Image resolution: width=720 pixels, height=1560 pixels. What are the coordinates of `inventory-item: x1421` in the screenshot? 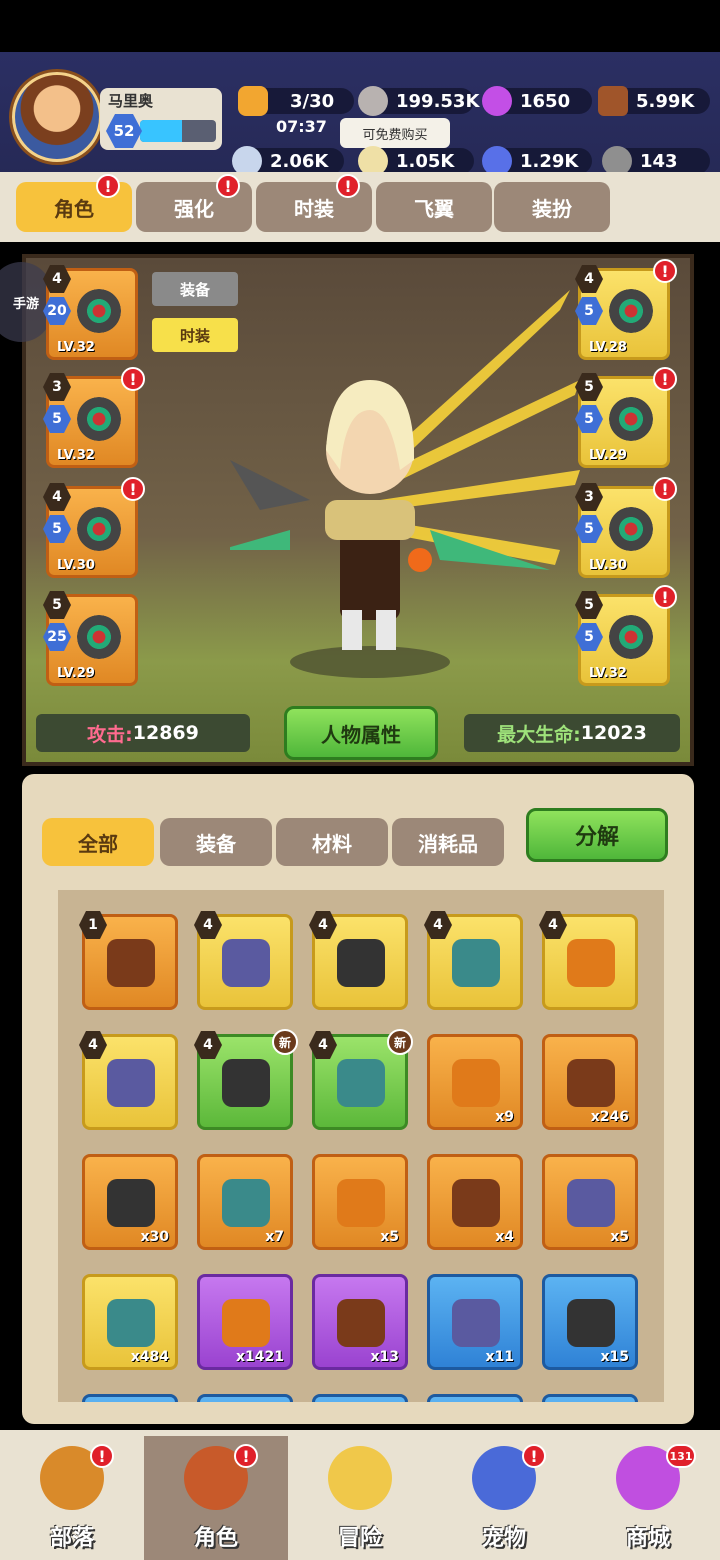 It's located at (245, 1322).